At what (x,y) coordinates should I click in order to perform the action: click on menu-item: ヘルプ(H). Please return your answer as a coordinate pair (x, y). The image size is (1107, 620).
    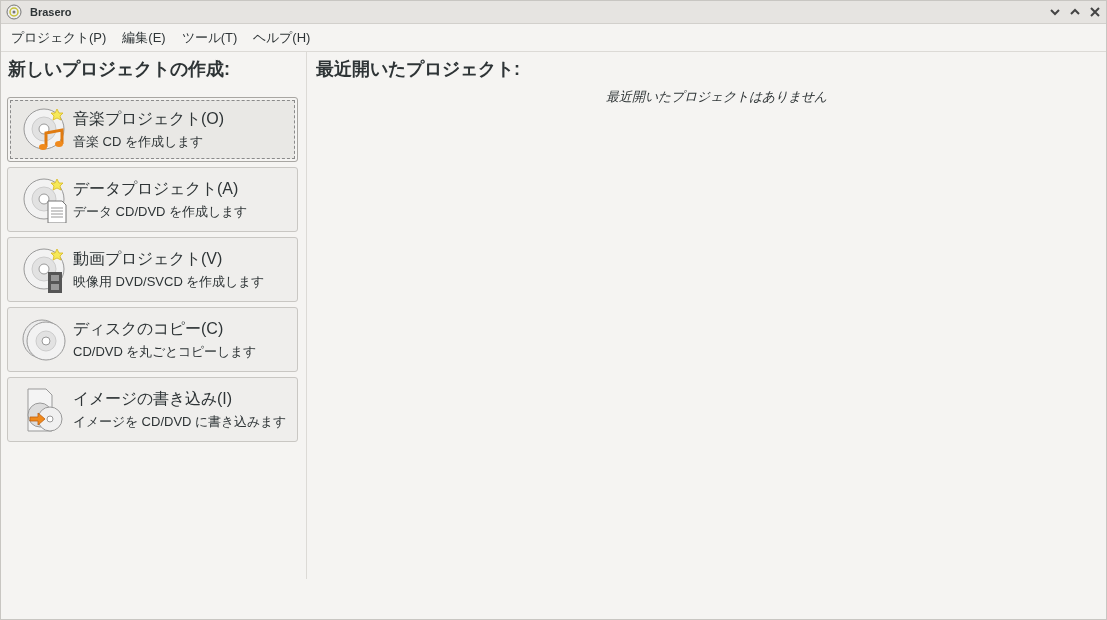
    Looking at the image, I should click on (282, 37).